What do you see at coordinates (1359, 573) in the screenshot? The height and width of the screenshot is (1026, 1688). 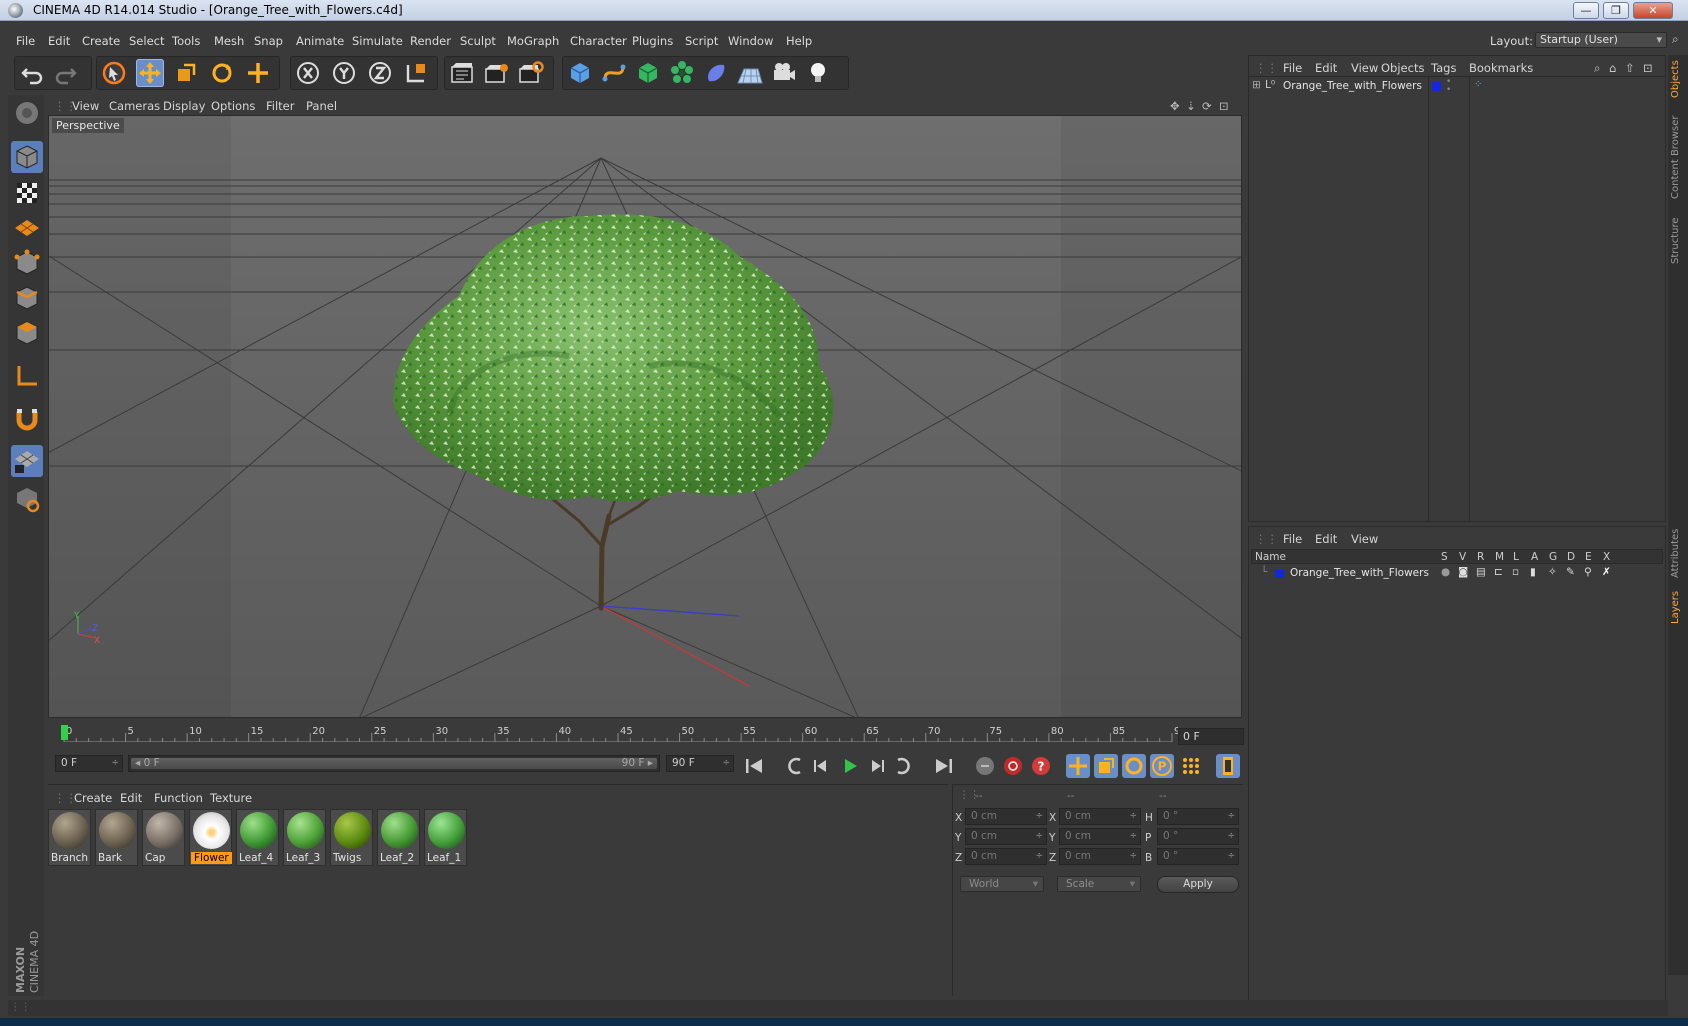 I see `layer-name: Orange_Tree_with_Flowers` at bounding box center [1359, 573].